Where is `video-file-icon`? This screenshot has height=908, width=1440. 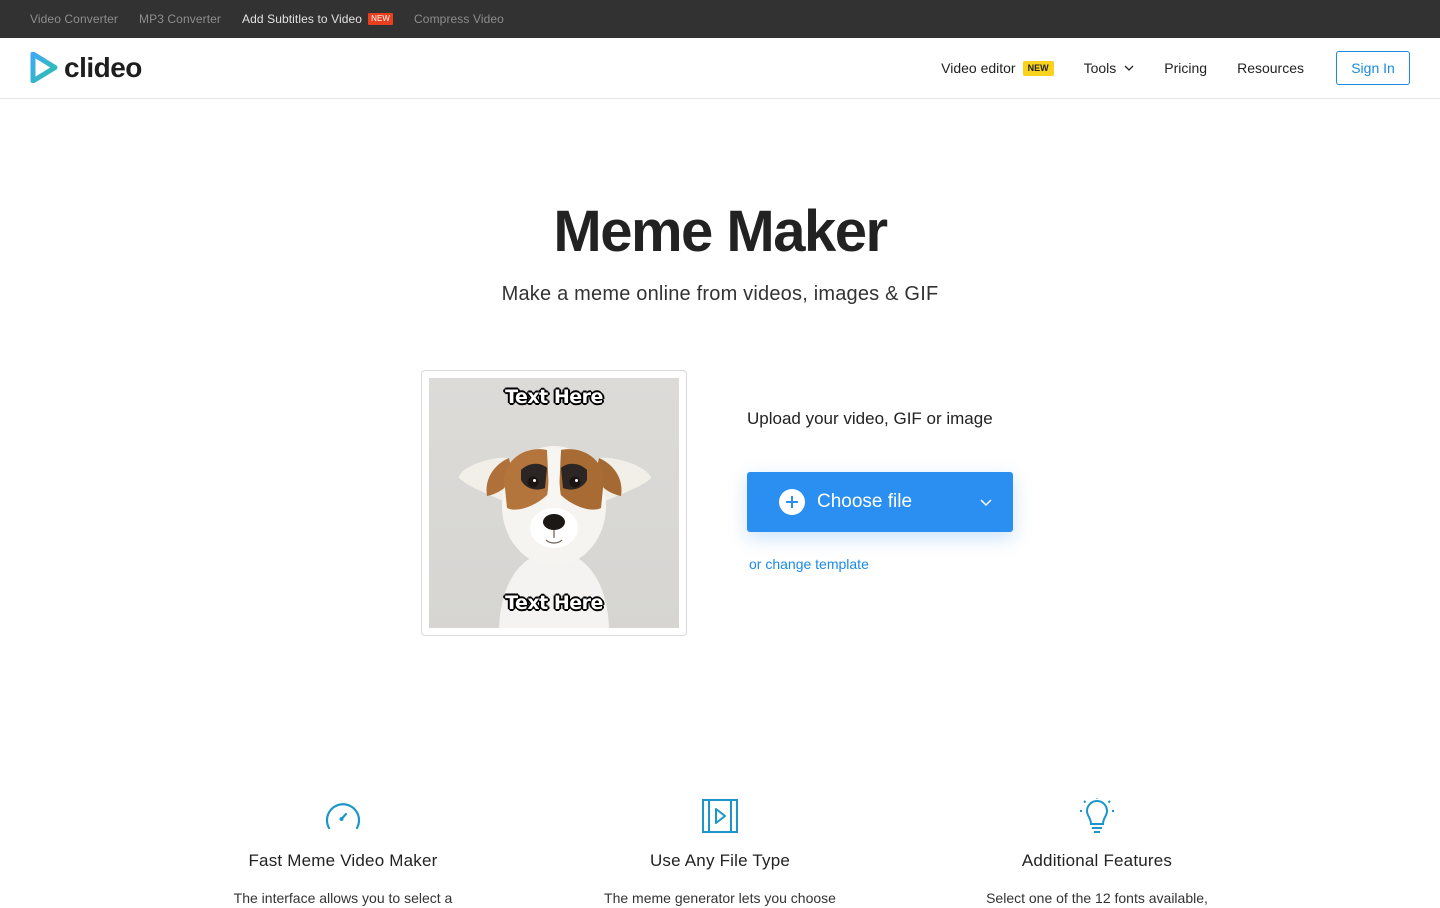
video-file-icon is located at coordinates (720, 816).